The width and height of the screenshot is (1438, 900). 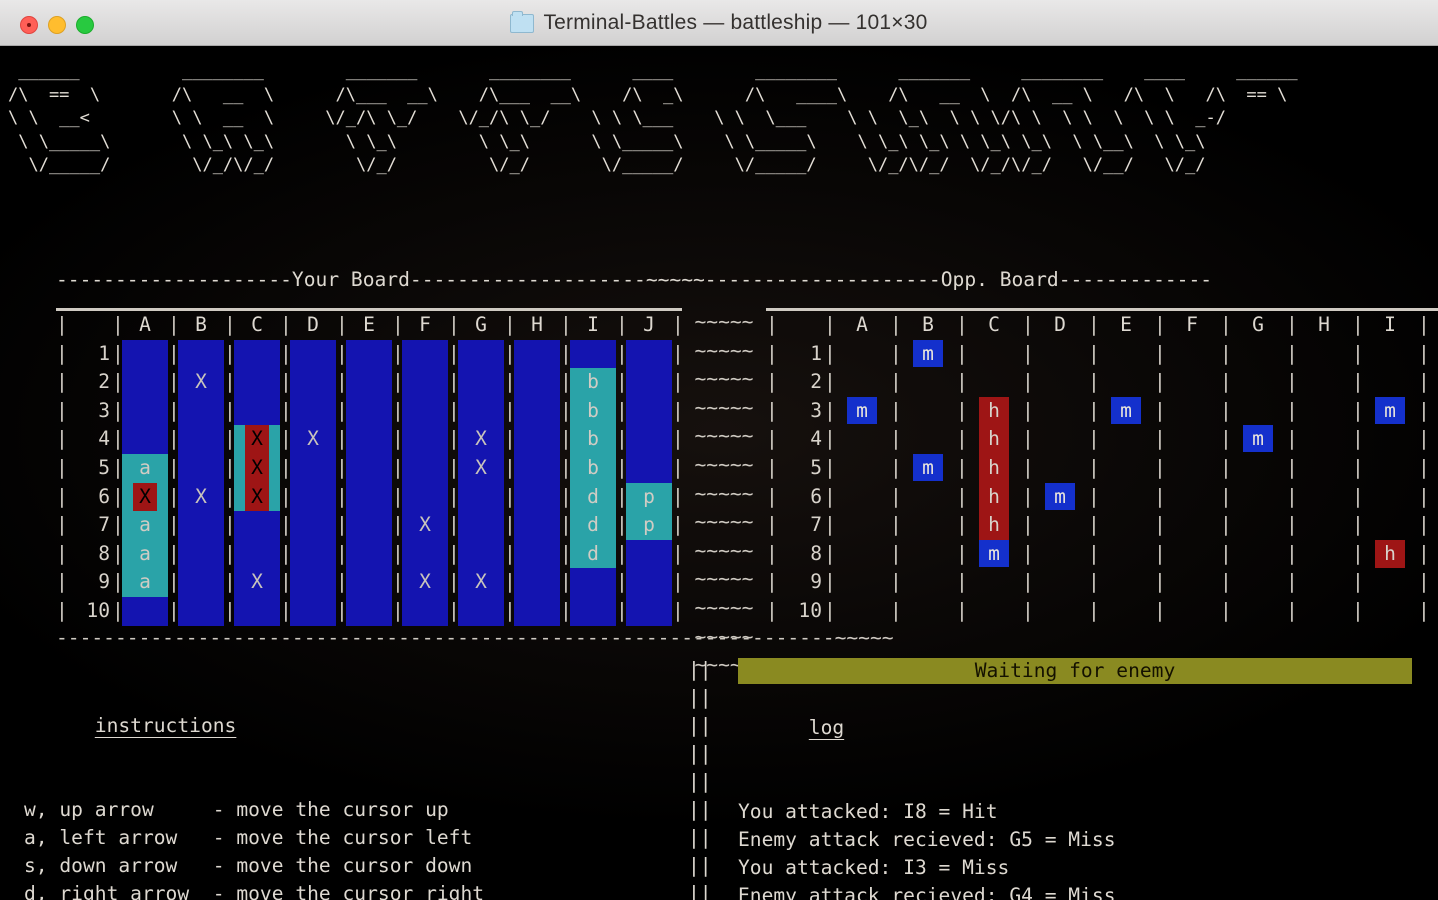 I want to click on opp-cell-H9, so click(x=1324, y=582).